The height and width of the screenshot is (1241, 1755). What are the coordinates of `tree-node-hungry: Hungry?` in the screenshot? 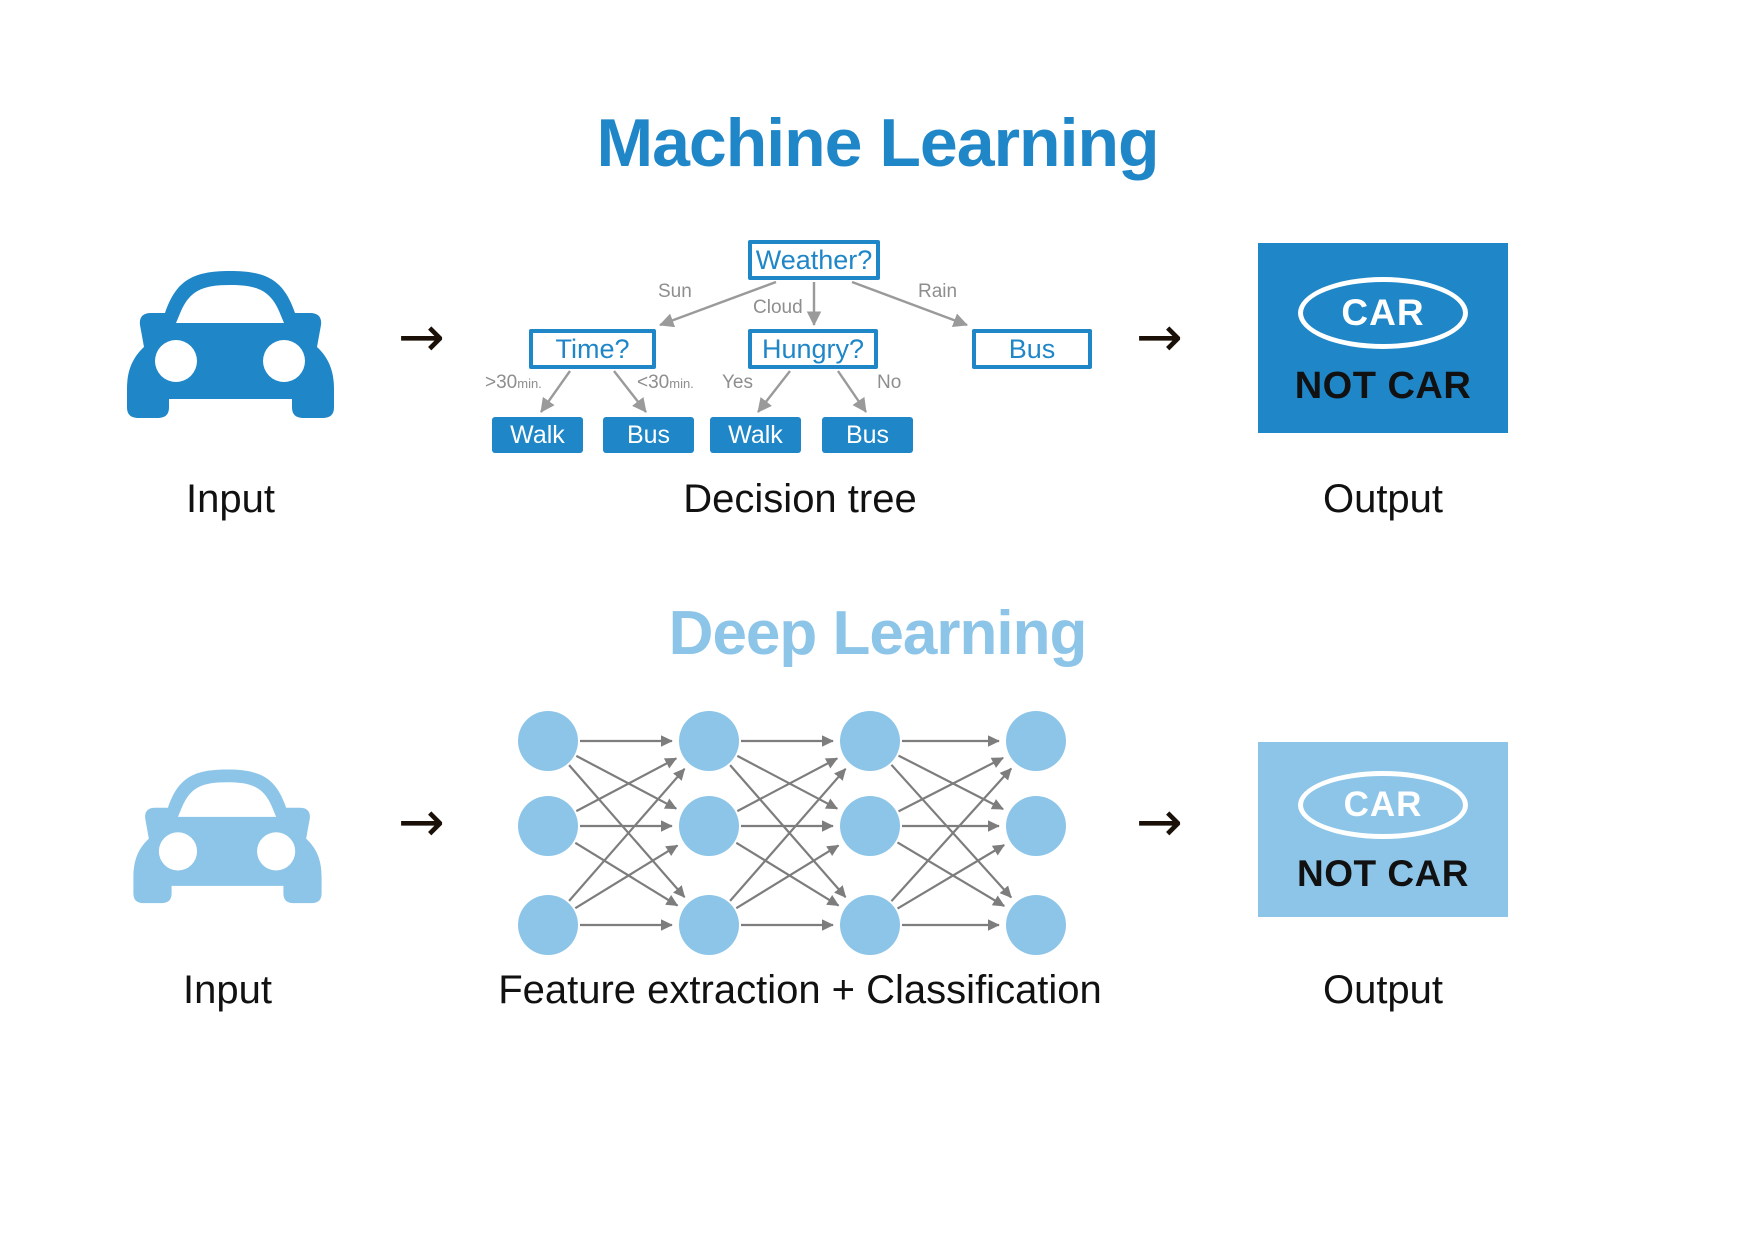 It's located at (813, 349).